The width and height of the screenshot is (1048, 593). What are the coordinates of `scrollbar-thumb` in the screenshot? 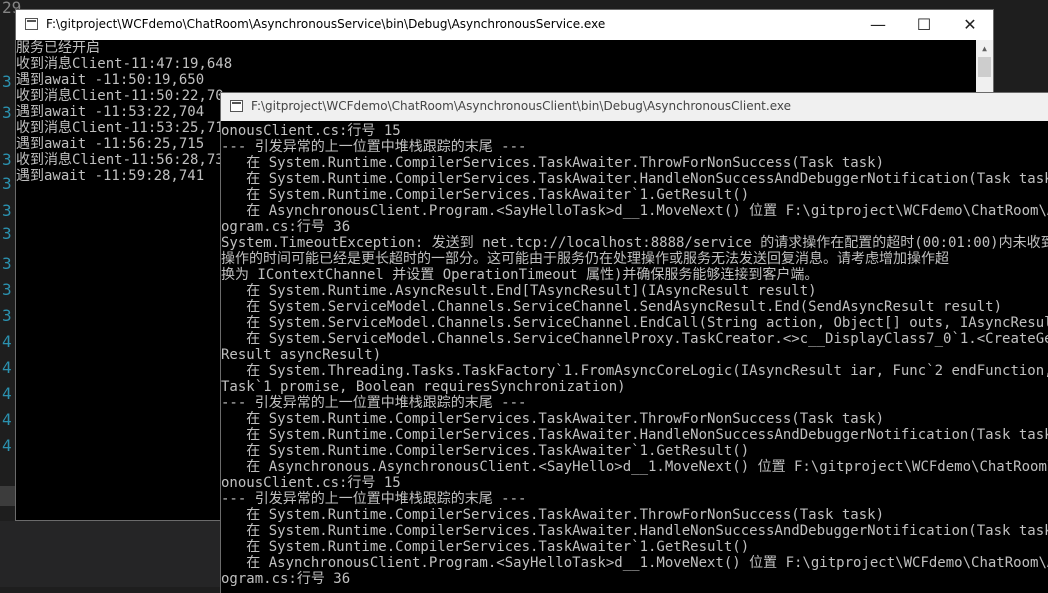 It's located at (984, 67).